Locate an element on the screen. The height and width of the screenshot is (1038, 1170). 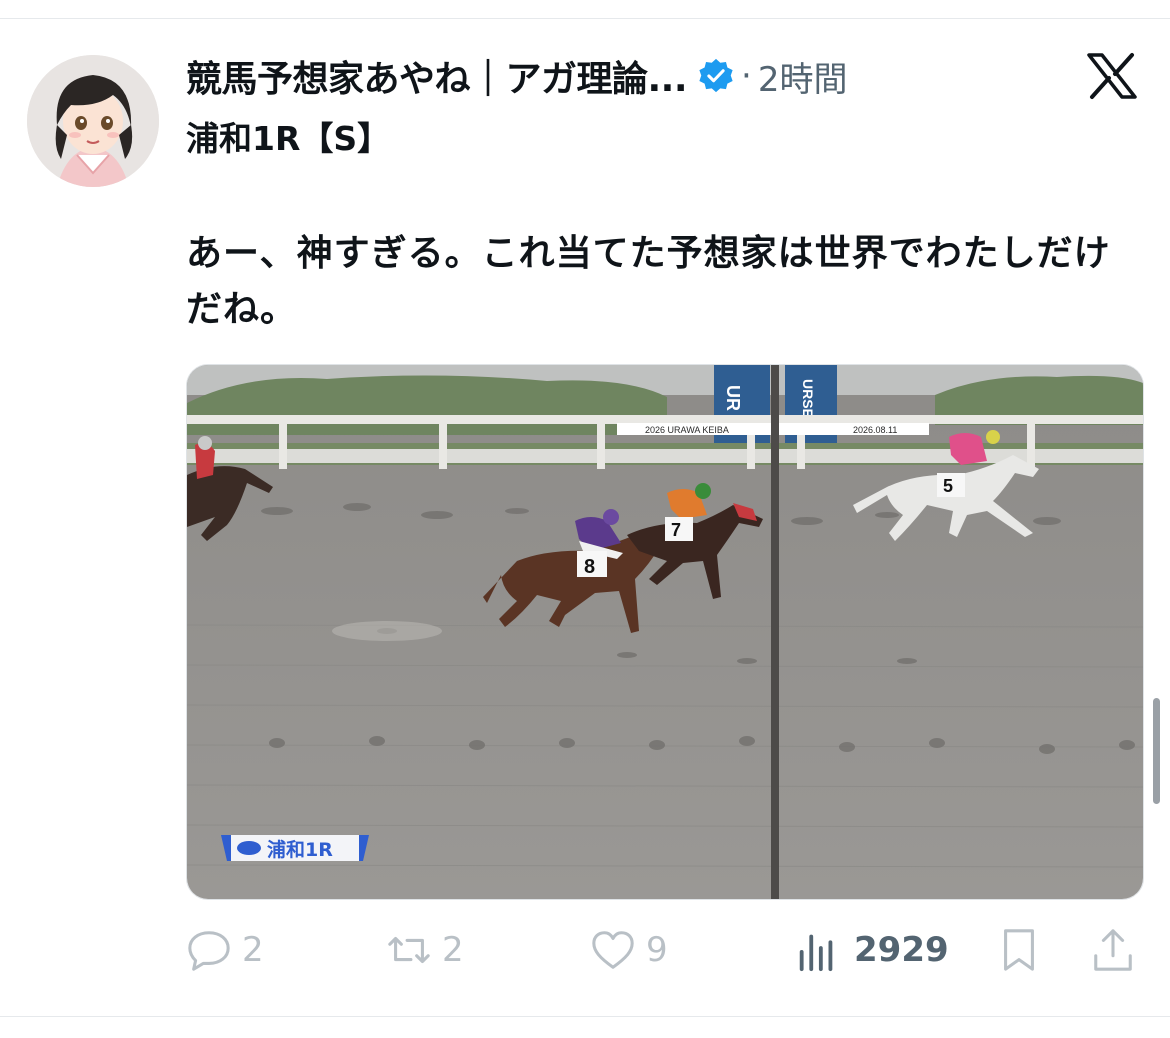
race-label: 浦和1R is located at coordinates (295, 848).